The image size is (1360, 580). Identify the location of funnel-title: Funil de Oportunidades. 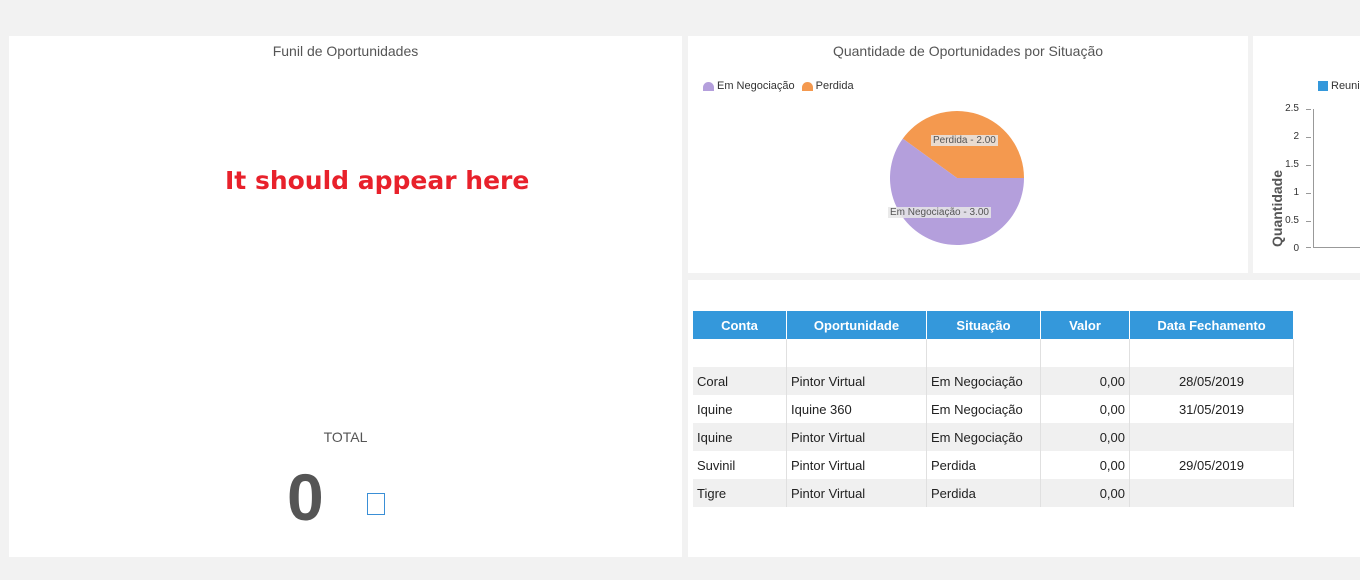
(345, 51).